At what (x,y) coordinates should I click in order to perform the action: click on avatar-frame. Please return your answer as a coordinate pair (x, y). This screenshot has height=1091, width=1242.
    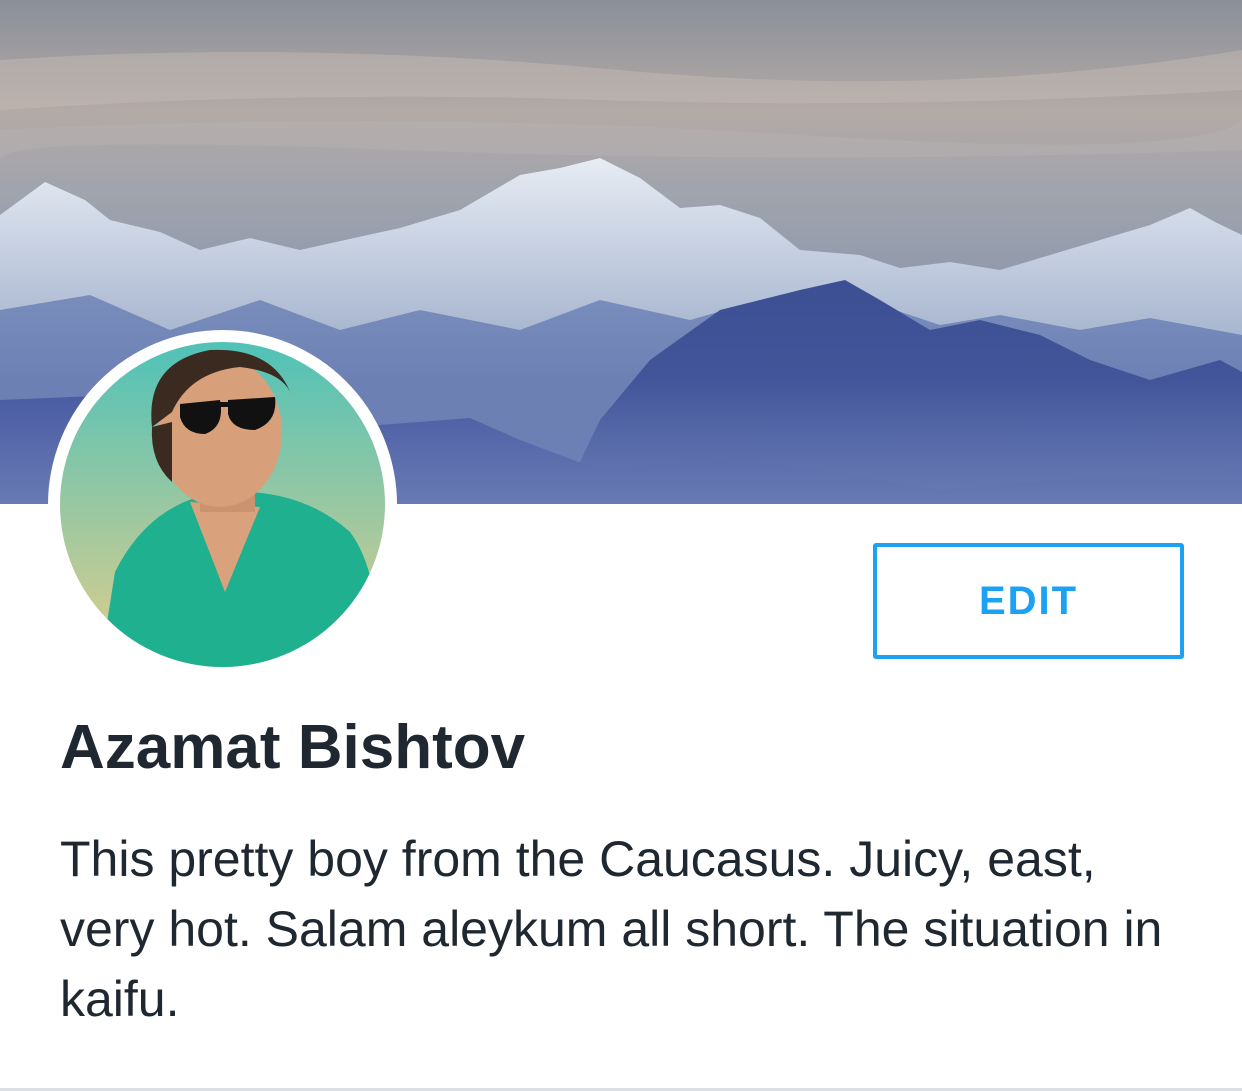
    Looking at the image, I should click on (222, 504).